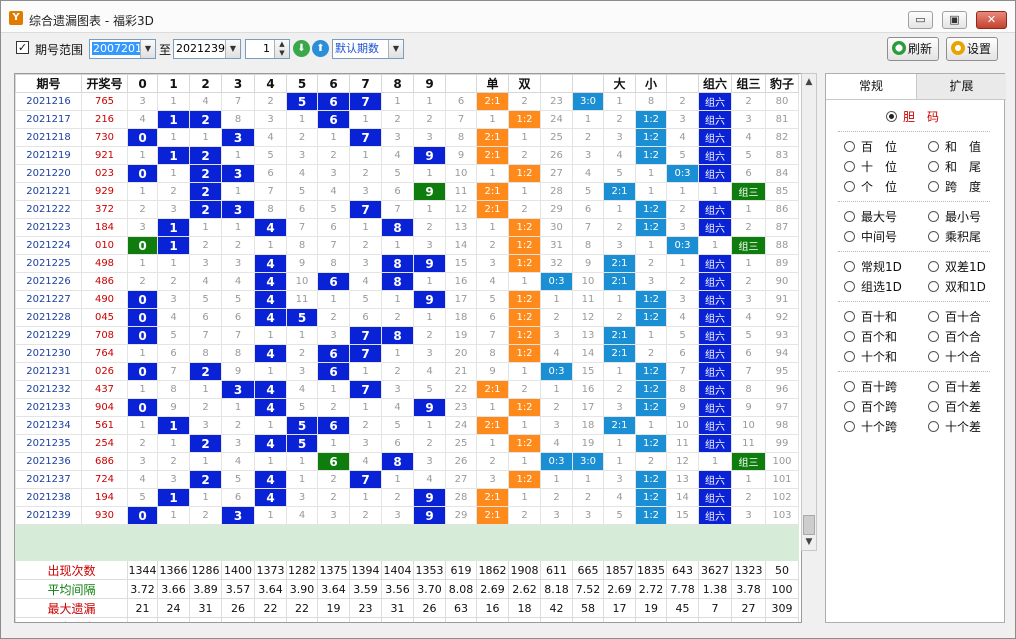 This screenshot has height=639, width=1016. What do you see at coordinates (407, 353) in the screenshot?
I see `table-row: 2021230 764 1 6 8 8 4 2 6 7 1 3 20 8 1:2 4 14 2:1 2 6 组六 6 94` at bounding box center [407, 353].